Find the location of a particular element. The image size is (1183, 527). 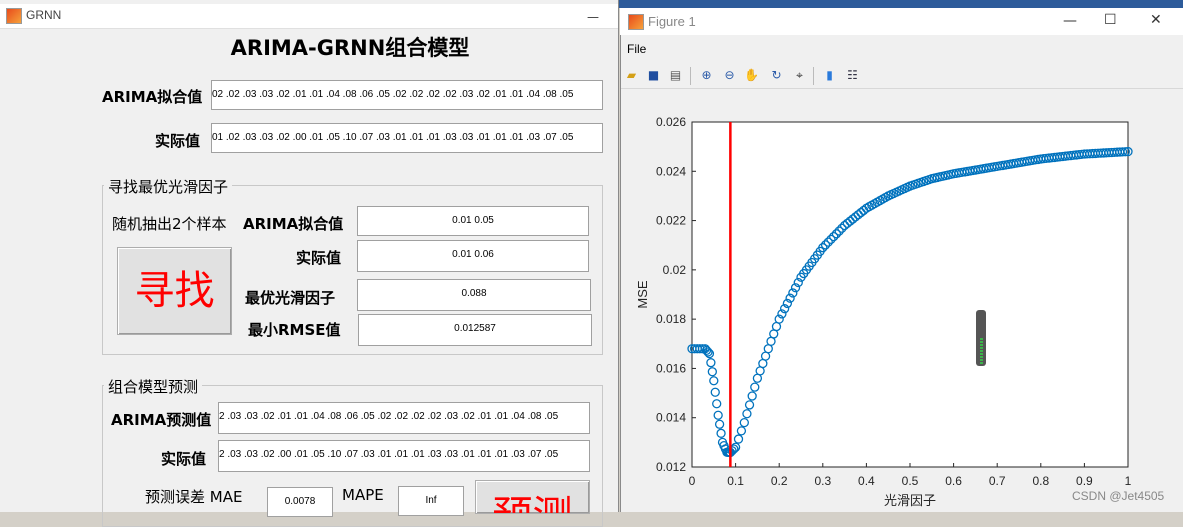

scroll-handle-grip is located at coordinates (981, 351).